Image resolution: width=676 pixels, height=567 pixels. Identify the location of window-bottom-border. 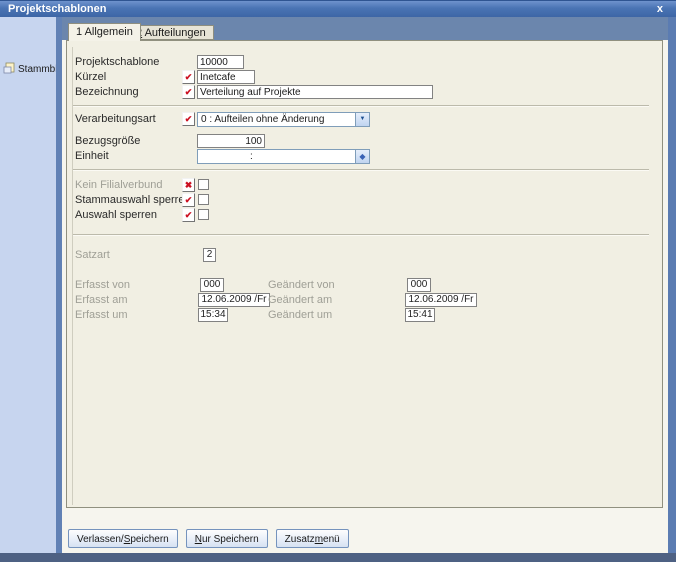
(338, 557).